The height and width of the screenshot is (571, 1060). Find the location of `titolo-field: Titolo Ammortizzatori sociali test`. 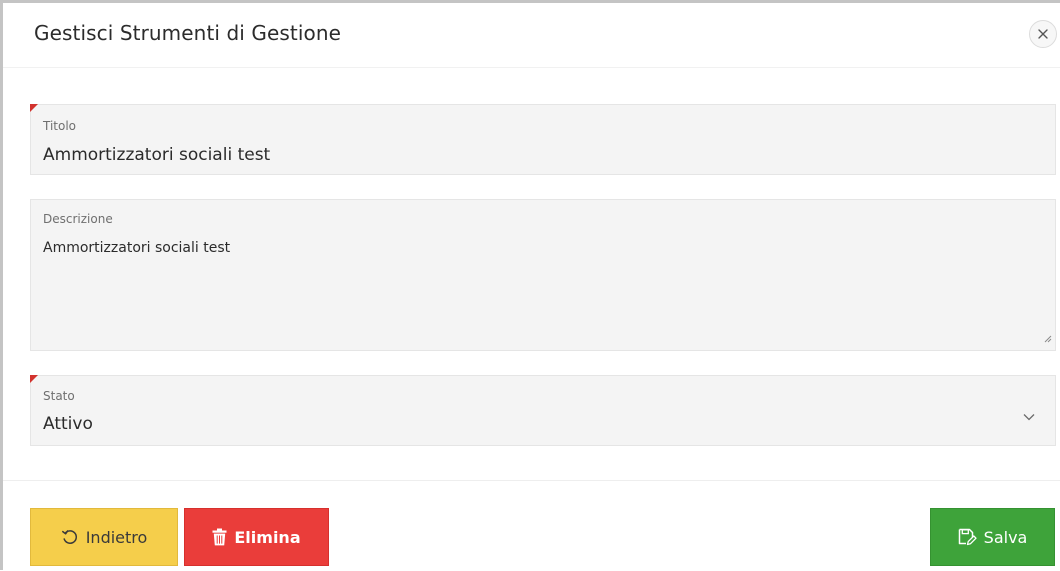

titolo-field: Titolo Ammortizzatori sociali test is located at coordinates (543, 139).